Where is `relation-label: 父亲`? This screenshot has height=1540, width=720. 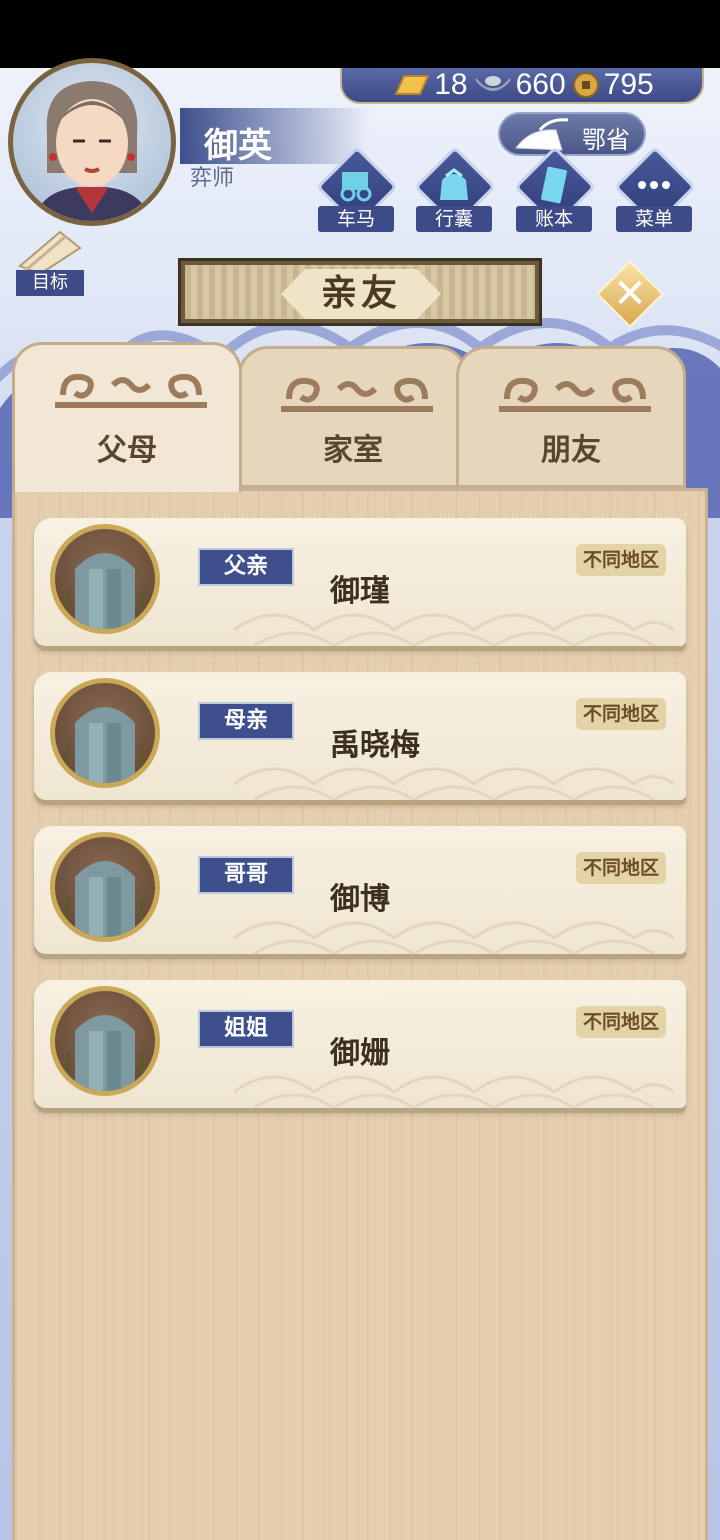
relation-label: 父亲 is located at coordinates (246, 567).